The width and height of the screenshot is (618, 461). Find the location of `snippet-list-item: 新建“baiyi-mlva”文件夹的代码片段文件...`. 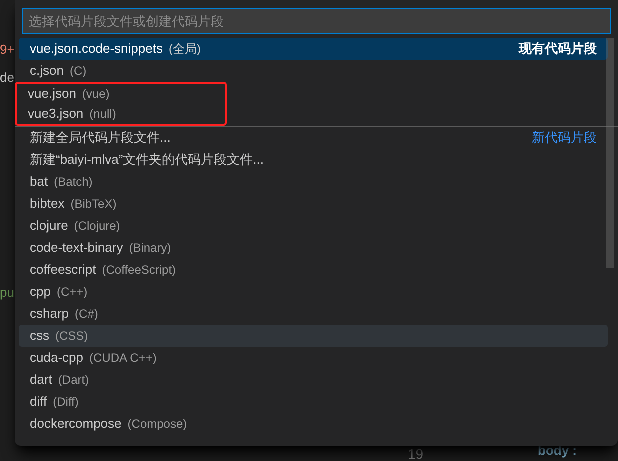

snippet-list-item: 新建“baiyi-mlva”文件夹的代码片段文件... is located at coordinates (313, 160).